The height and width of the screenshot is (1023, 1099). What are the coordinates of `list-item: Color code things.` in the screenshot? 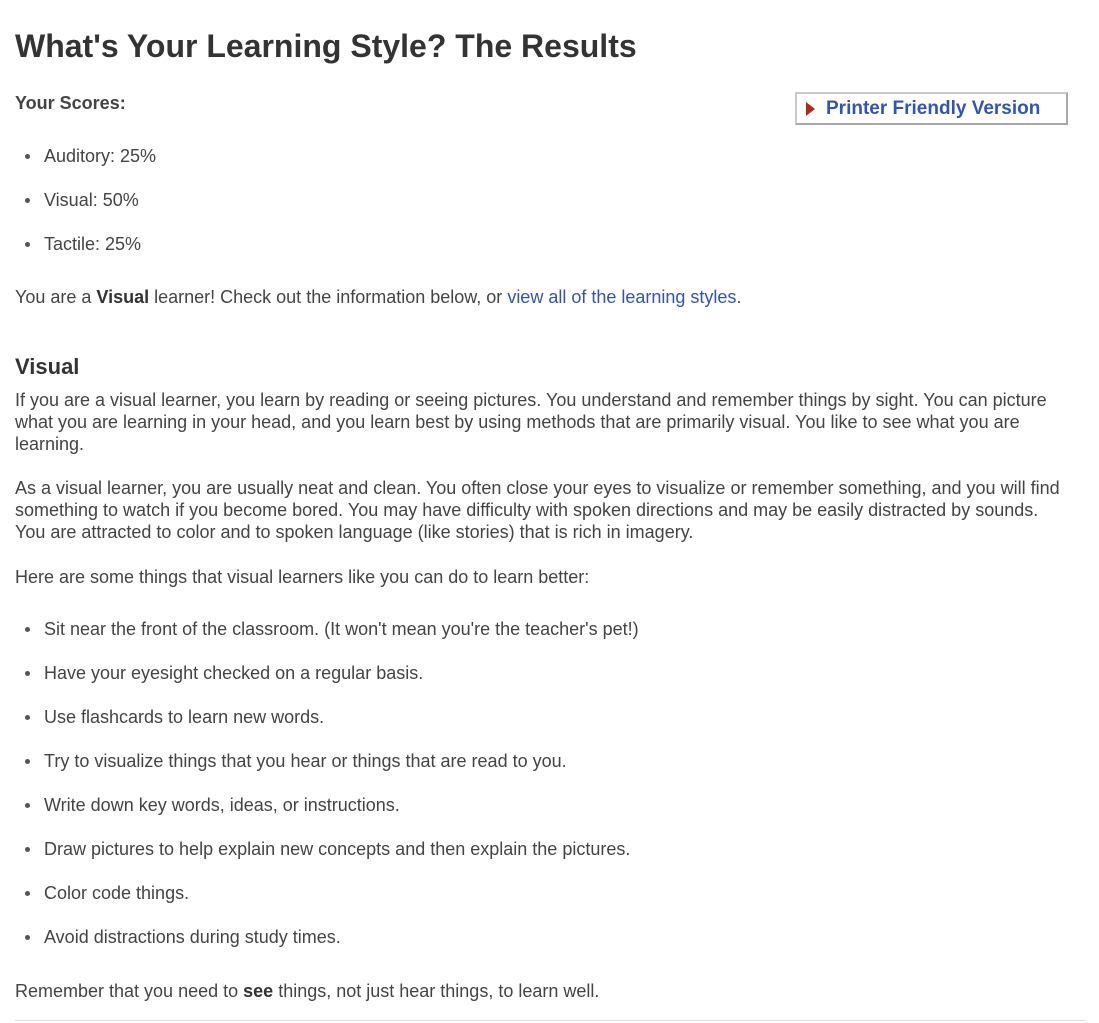 It's located at (327, 904).